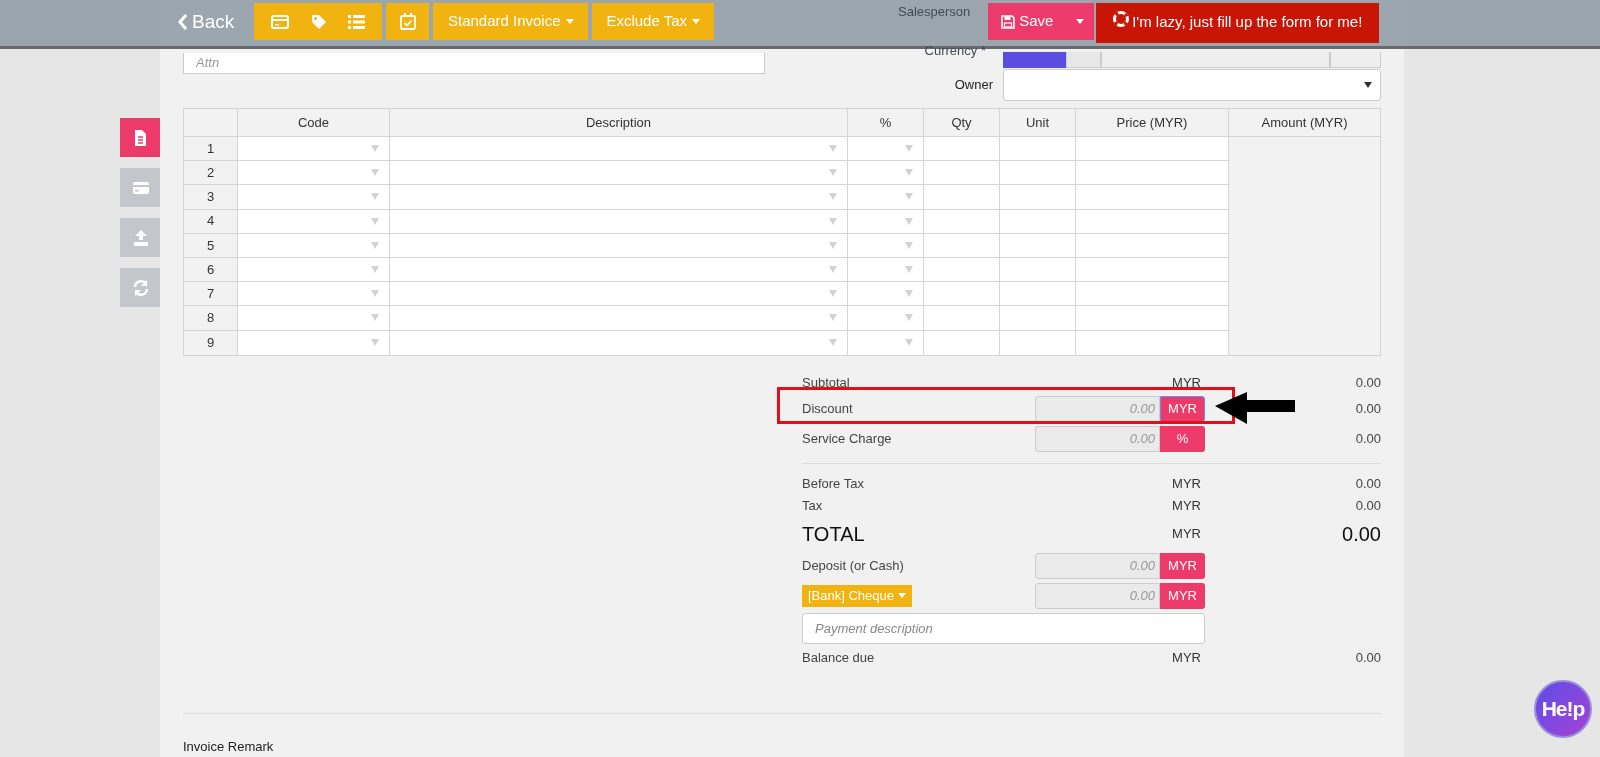 This screenshot has width=1600, height=757. Describe the element at coordinates (1034, 60) in the screenshot. I see `currency-select` at that location.